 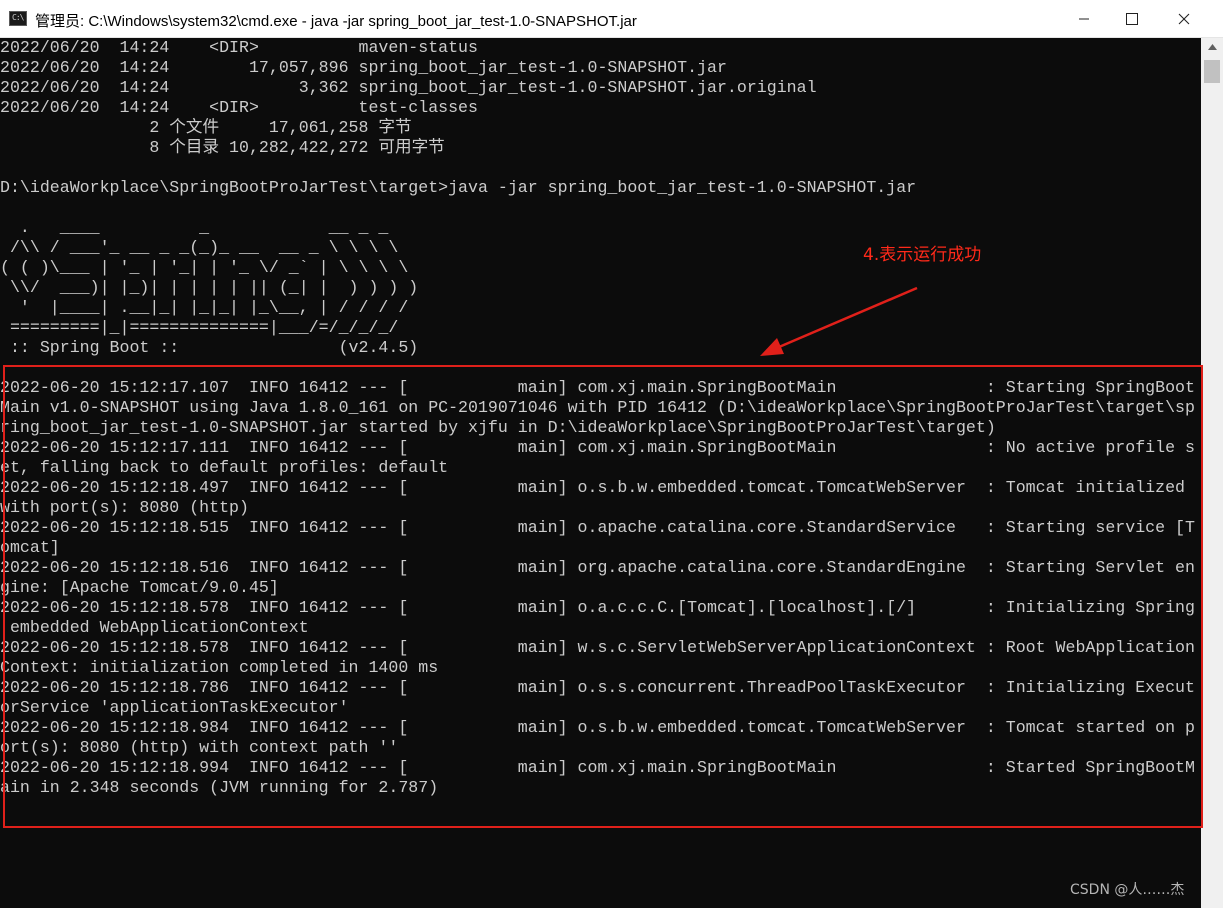 I want to click on scrollbar-thumb, so click(x=1212, y=71).